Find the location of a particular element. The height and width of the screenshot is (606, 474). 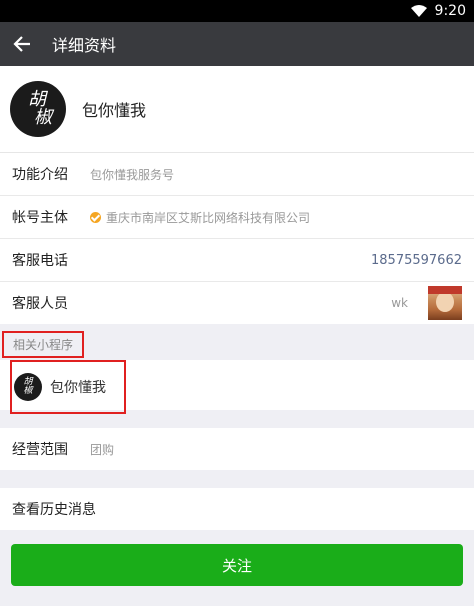

entity-row: 帐号主体 重庆市南岸区艾斯比网络科技有限公司 is located at coordinates (237, 217).